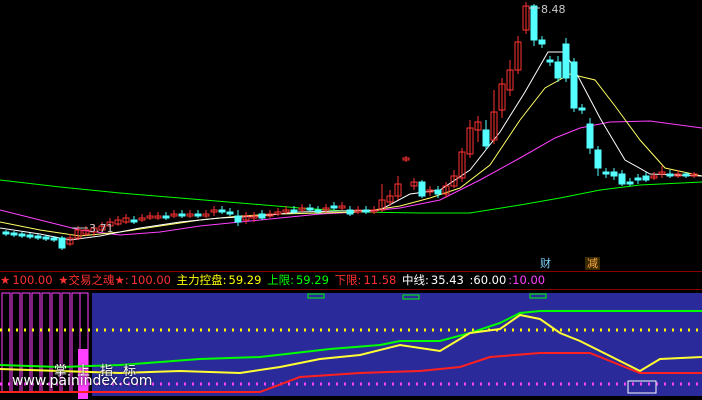  I want to click on legend-item: 下限:, so click(348, 280).